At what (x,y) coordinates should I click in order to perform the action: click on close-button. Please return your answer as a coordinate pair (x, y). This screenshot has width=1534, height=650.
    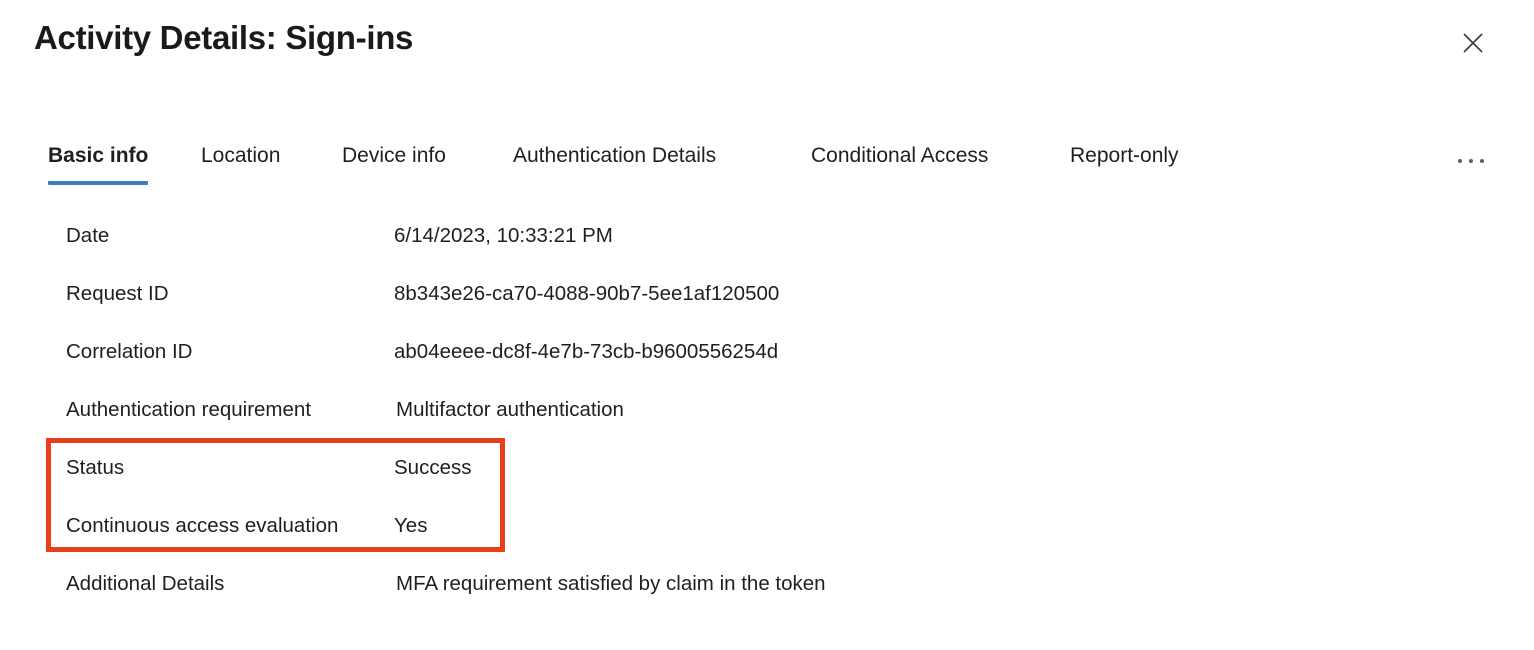
    Looking at the image, I should click on (1473, 43).